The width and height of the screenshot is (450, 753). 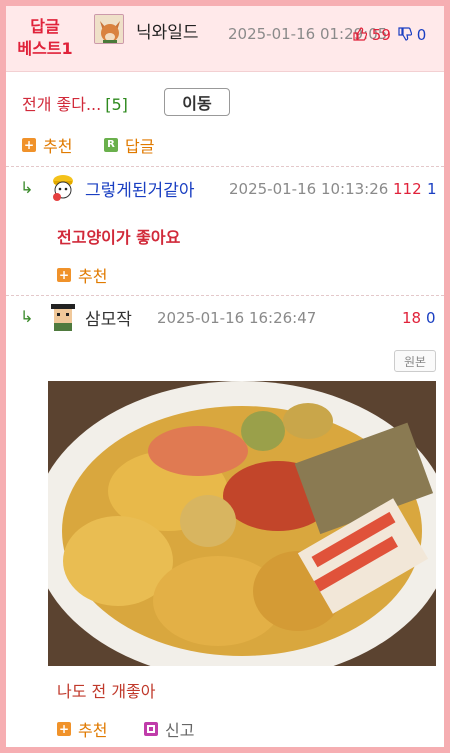 I want to click on post-title-link: 전개 좋다... [5], so click(x=75, y=103).